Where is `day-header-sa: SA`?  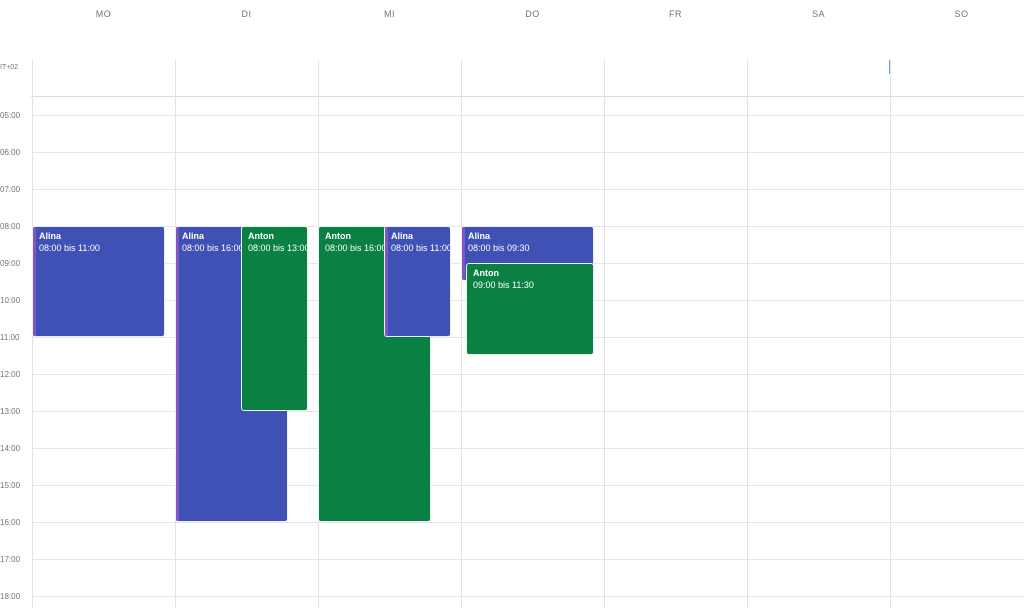 day-header-sa: SA is located at coordinates (818, 14).